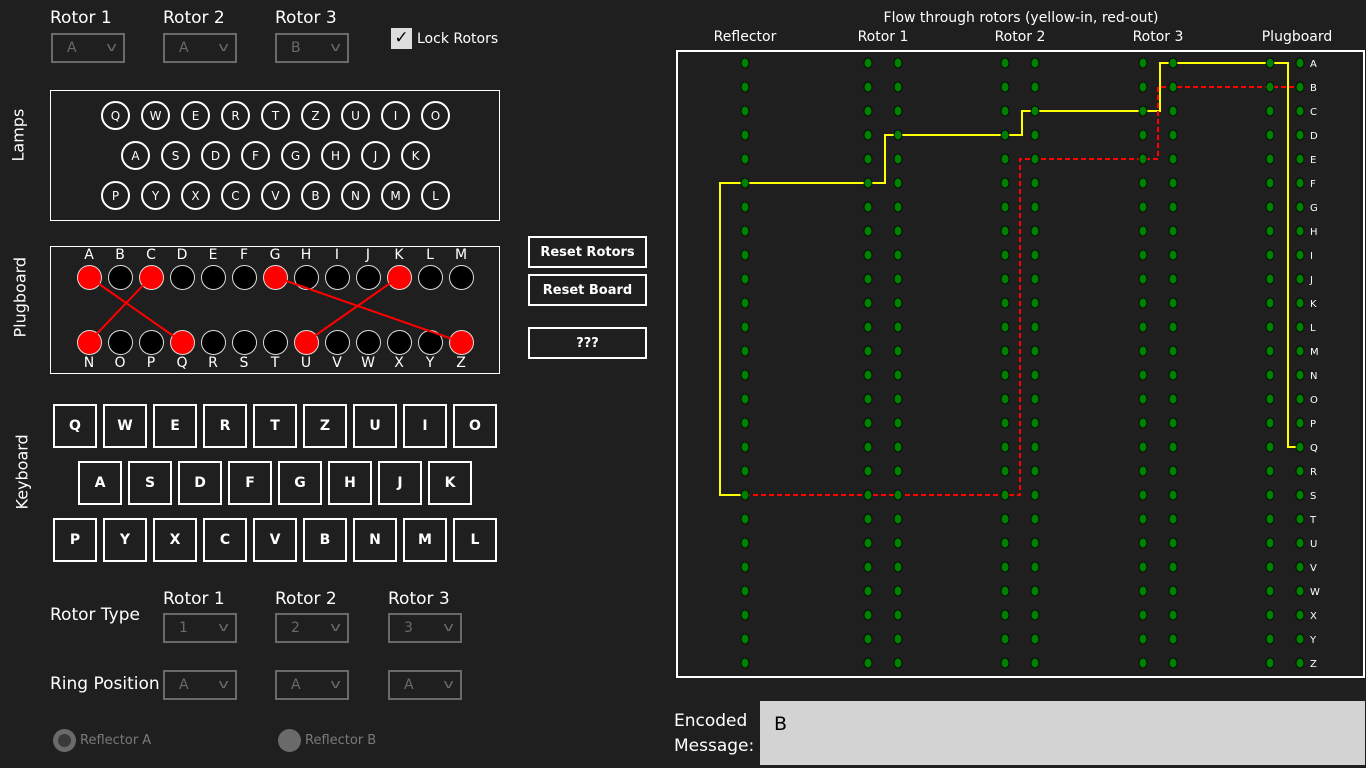 This screenshot has height=768, width=1366. Describe the element at coordinates (1314, 400) in the screenshot. I see `flow-letter-o: O` at that location.